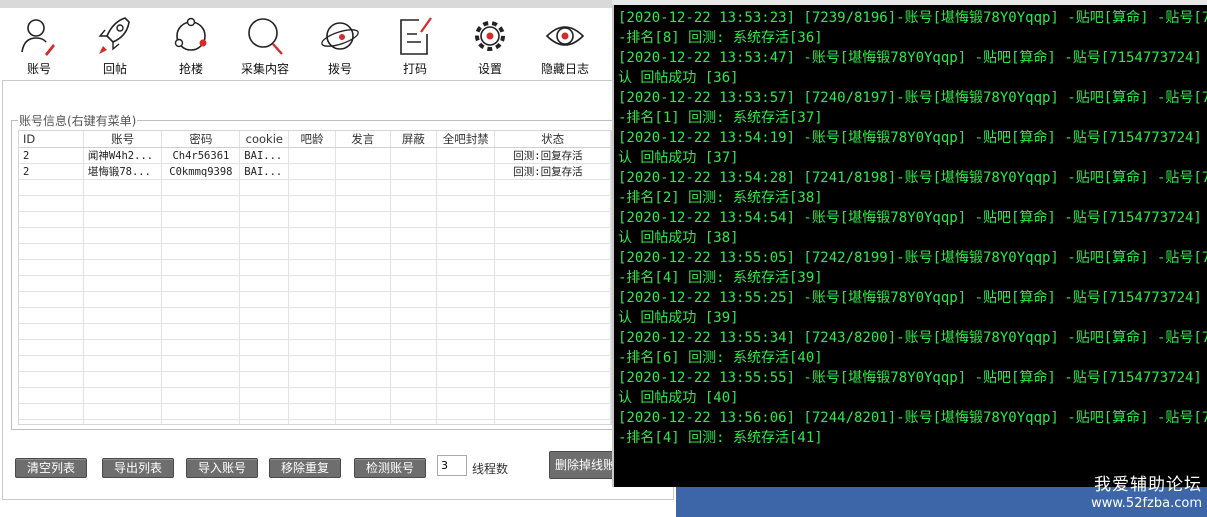  What do you see at coordinates (222, 468) in the screenshot?
I see `import-accounts-button: 导入账号` at bounding box center [222, 468].